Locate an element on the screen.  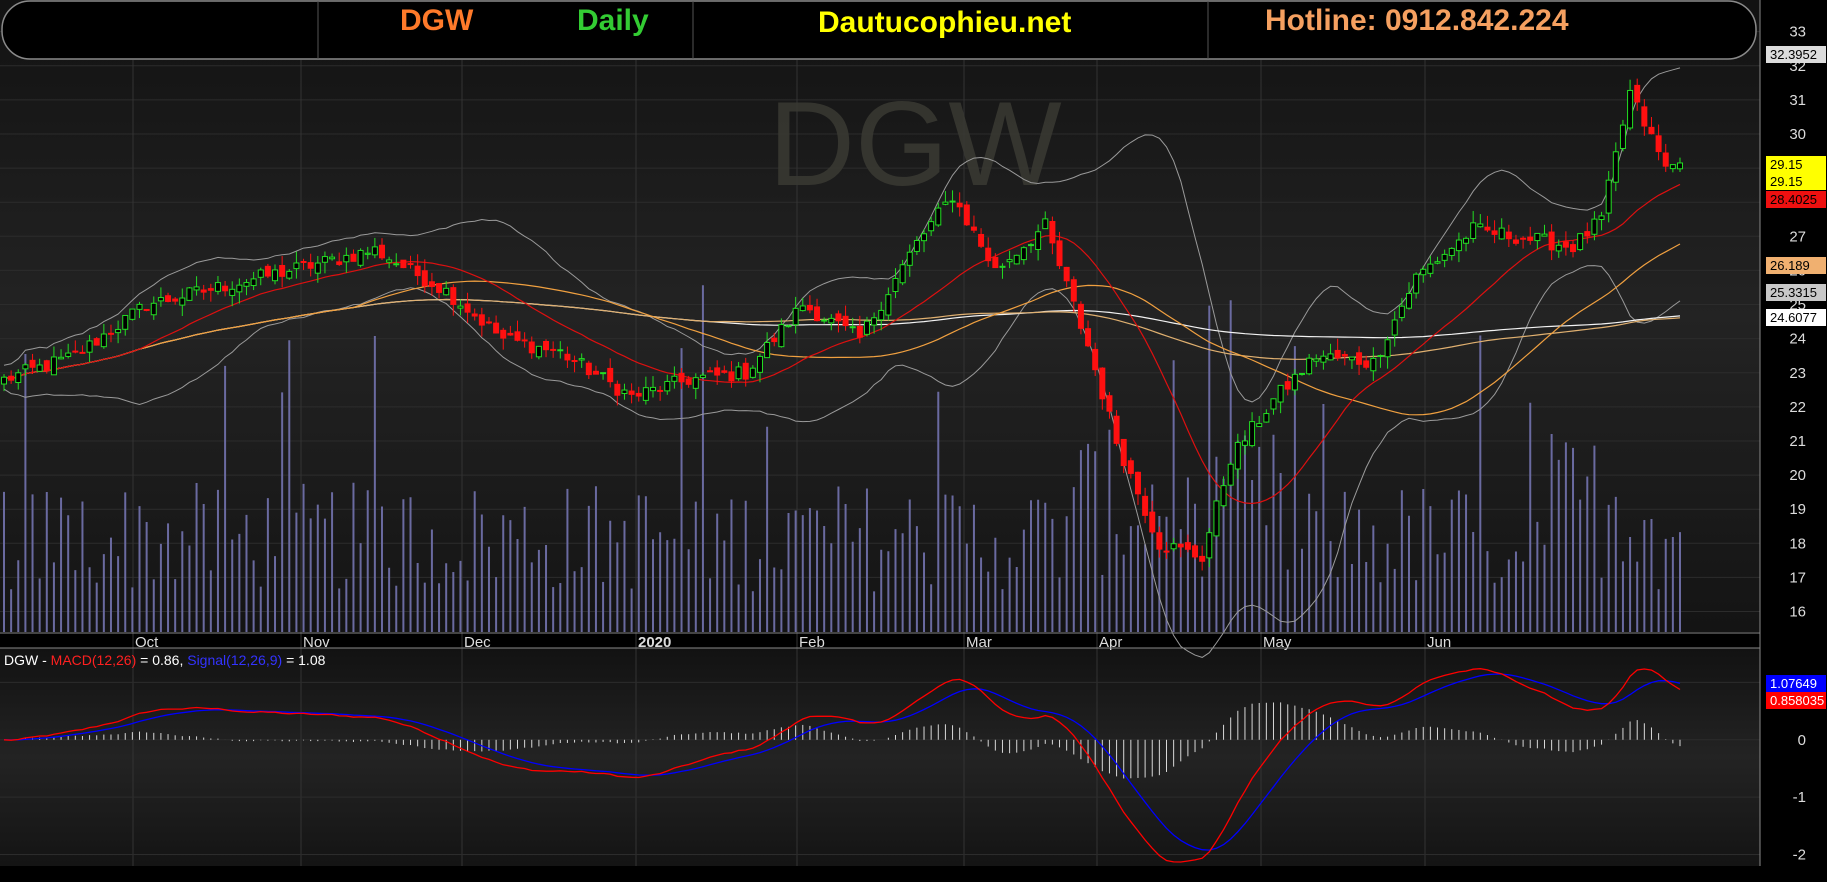
symbol-label: DGW is located at coordinates (437, 20).